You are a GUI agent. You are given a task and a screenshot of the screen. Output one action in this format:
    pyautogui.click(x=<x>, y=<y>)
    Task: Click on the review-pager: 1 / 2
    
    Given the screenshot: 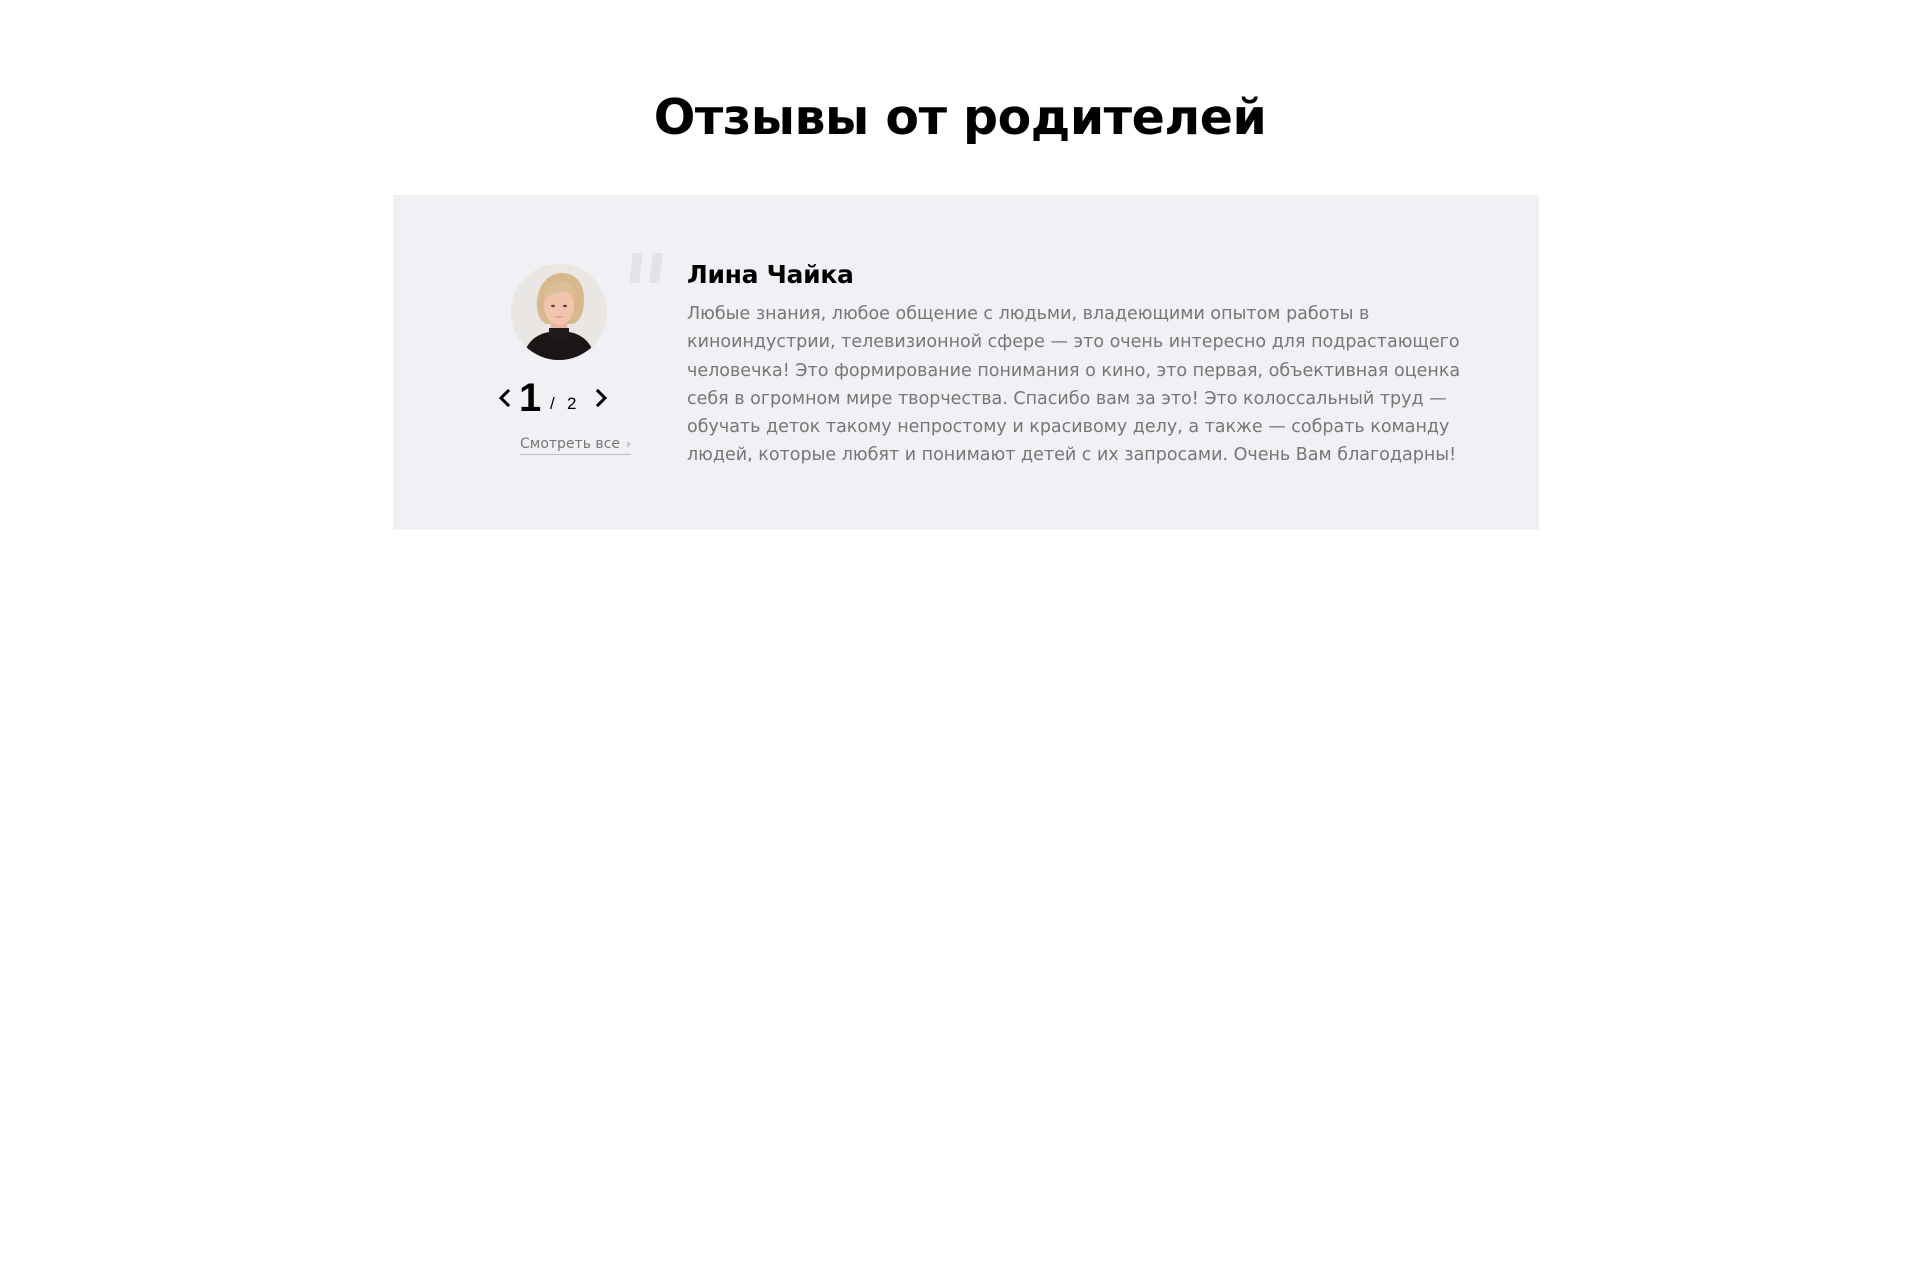 What is the action you would take?
    pyautogui.click(x=558, y=400)
    